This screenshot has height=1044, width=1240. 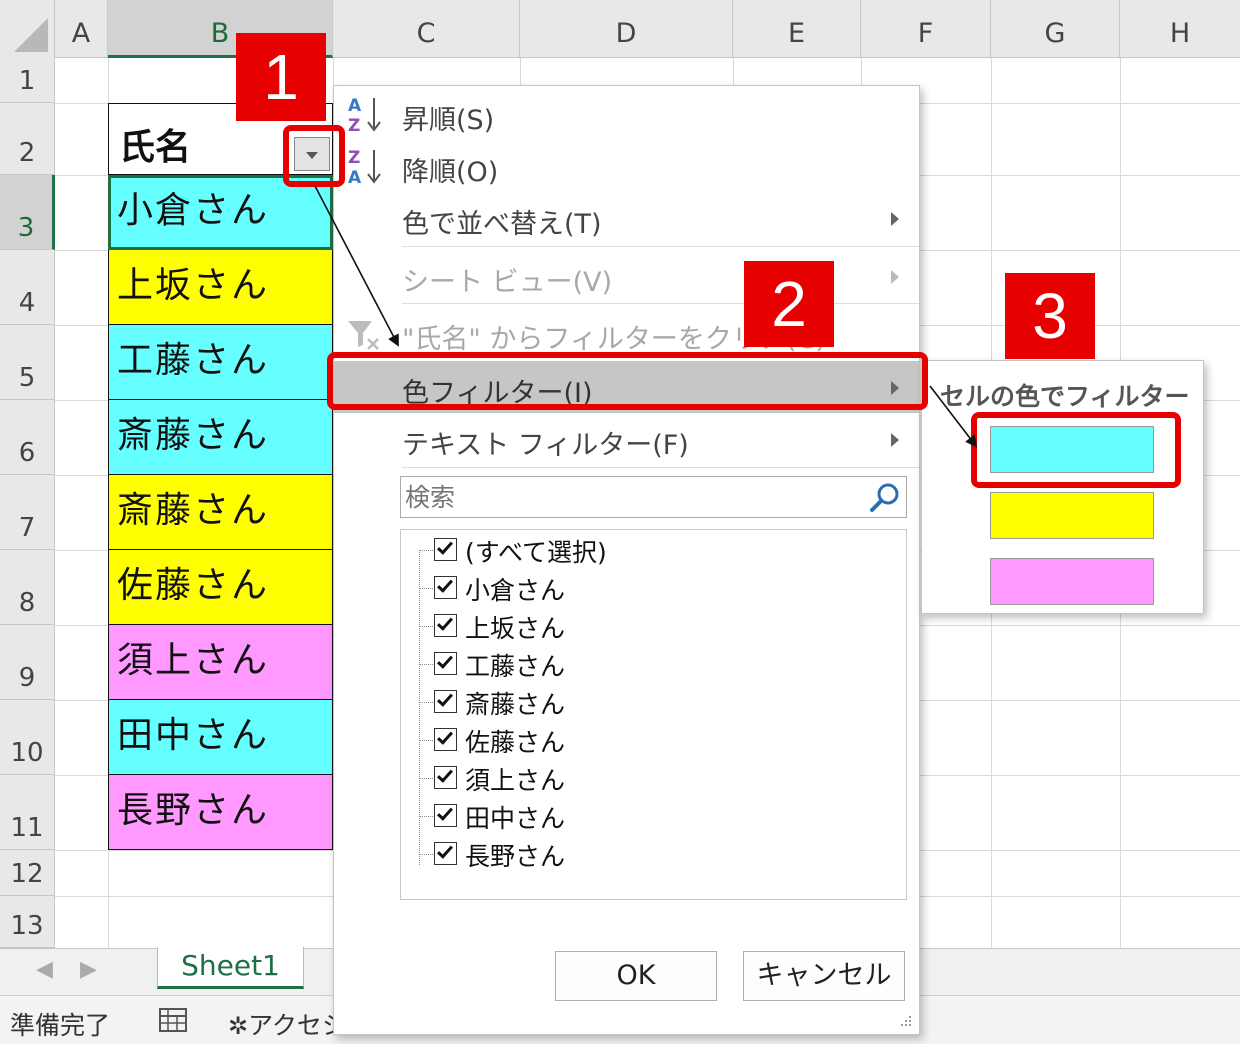 I want to click on menu-item-sort-by-color: 色で並べ替え(T), so click(x=626, y=218).